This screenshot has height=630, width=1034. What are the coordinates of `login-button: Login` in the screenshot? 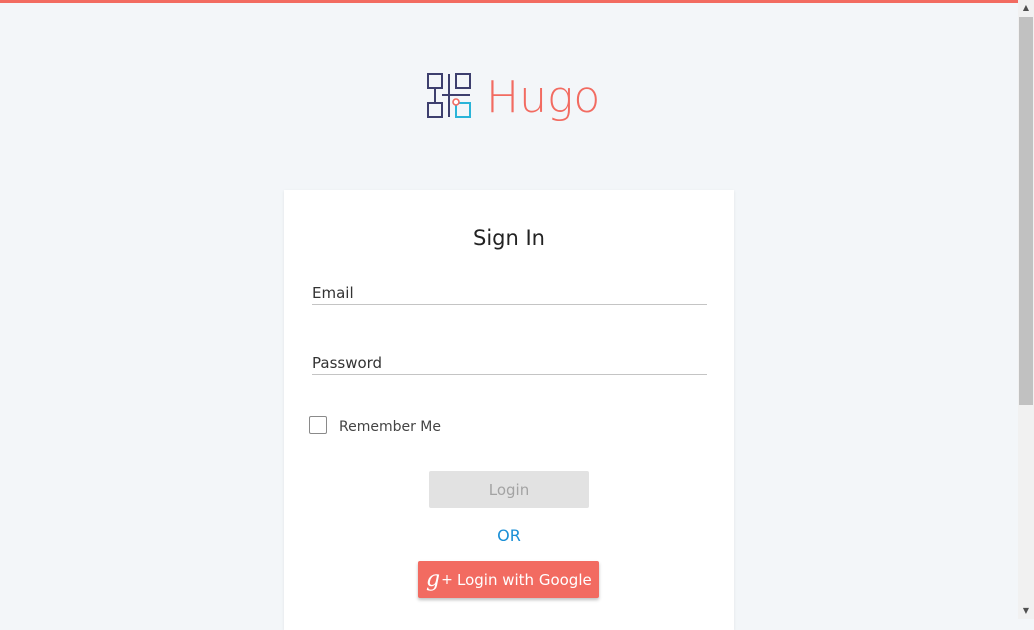 It's located at (509, 489).